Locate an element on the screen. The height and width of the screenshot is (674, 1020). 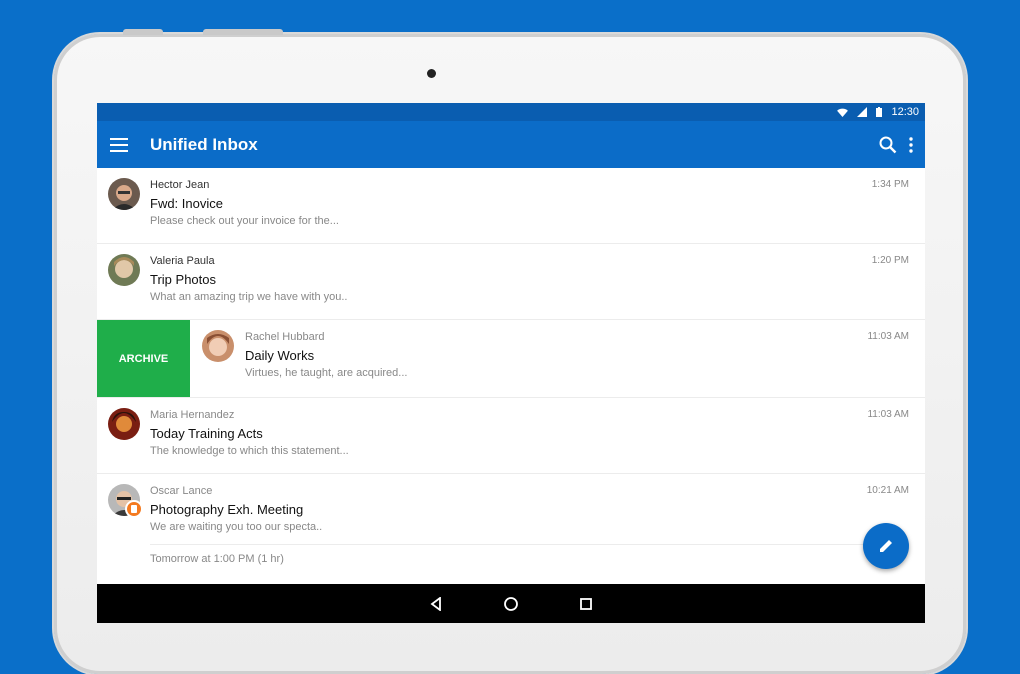
signal-icon is located at coordinates (862, 112).